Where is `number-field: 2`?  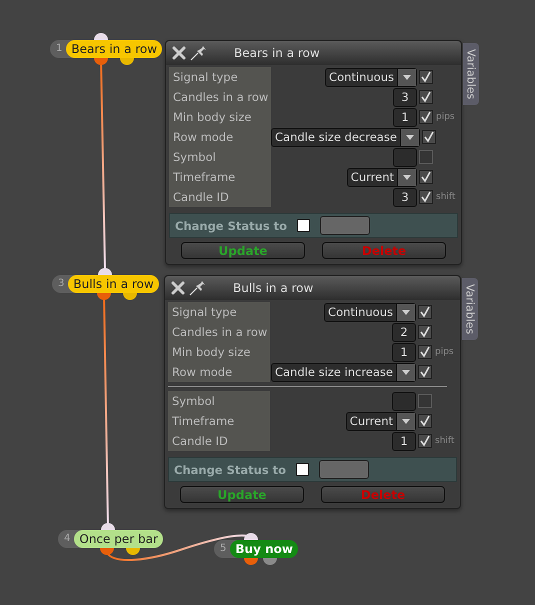
number-field: 2 is located at coordinates (404, 332).